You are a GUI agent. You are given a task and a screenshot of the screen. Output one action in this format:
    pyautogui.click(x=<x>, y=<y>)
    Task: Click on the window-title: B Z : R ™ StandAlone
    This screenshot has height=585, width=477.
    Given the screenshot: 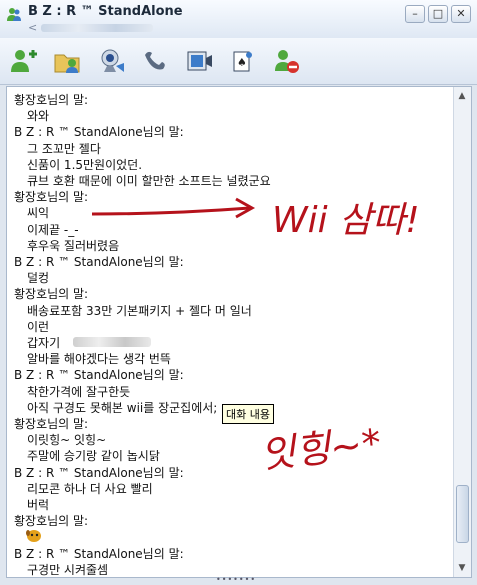 What is the action you would take?
    pyautogui.click(x=105, y=11)
    